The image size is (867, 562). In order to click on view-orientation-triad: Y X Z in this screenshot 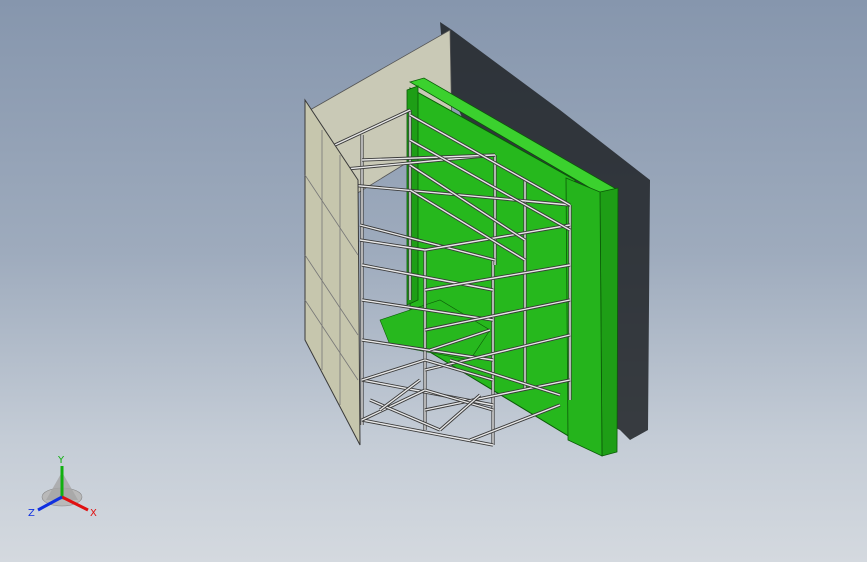, I will do `click(62, 487)`.